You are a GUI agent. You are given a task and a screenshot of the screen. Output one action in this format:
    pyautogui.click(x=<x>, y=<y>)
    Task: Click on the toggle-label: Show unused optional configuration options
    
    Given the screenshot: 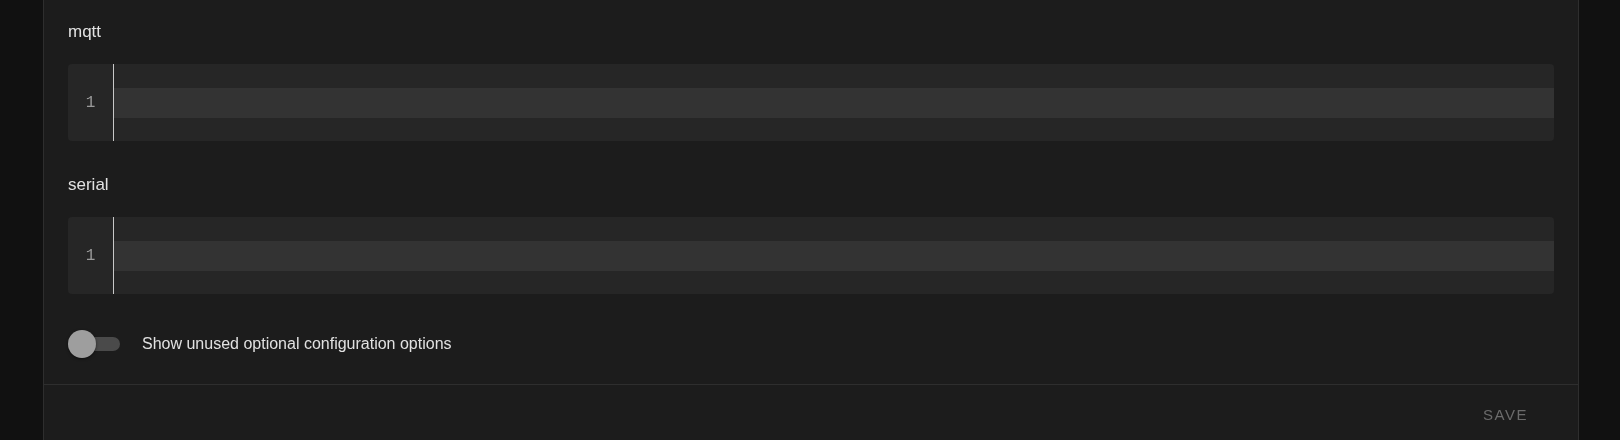 What is the action you would take?
    pyautogui.click(x=297, y=344)
    